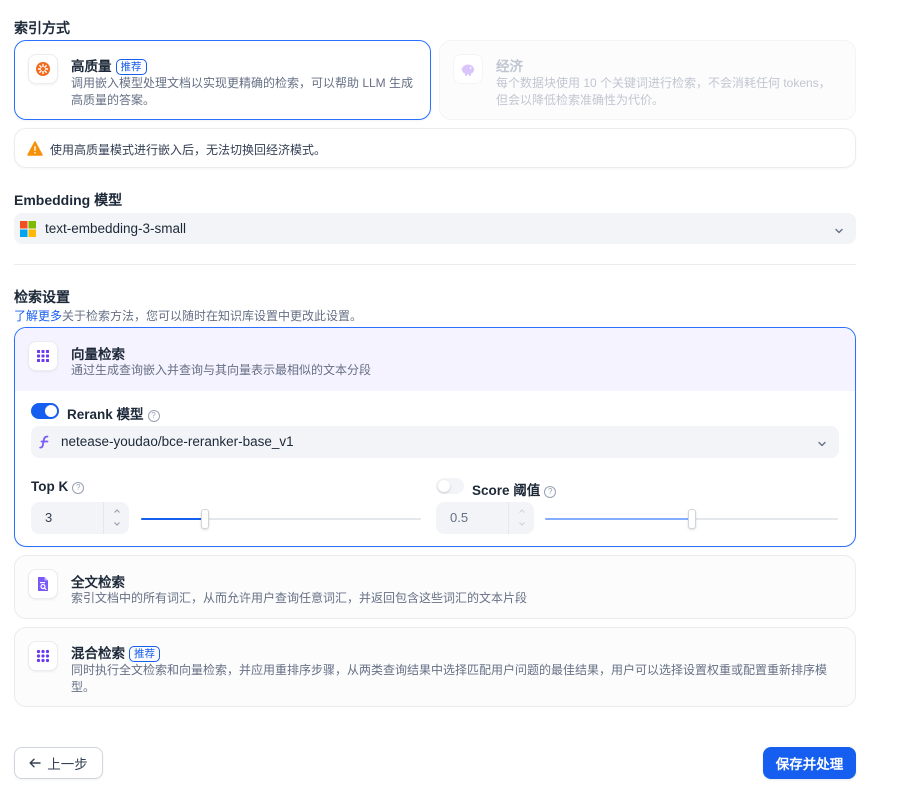 The width and height of the screenshot is (898, 798). What do you see at coordinates (68, 200) in the screenshot?
I see `embedding-title: Embedding 模型` at bounding box center [68, 200].